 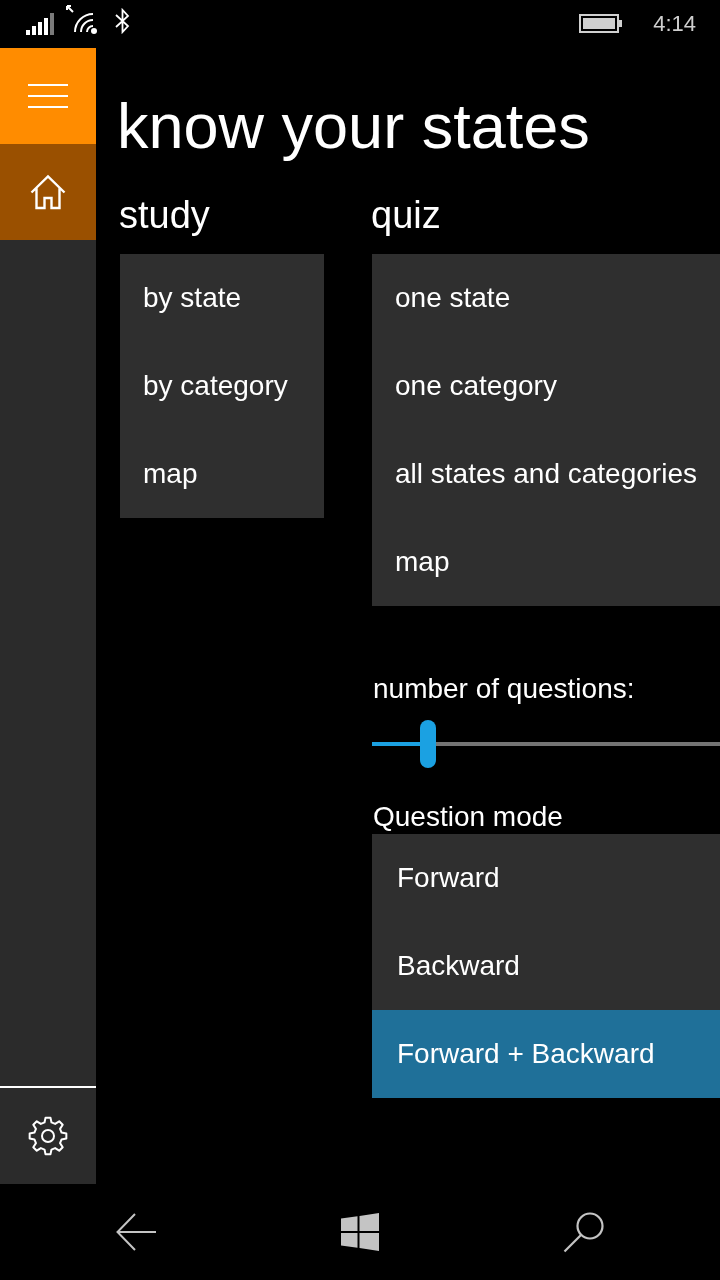 I want to click on option-item: Backward, so click(x=546, y=966).